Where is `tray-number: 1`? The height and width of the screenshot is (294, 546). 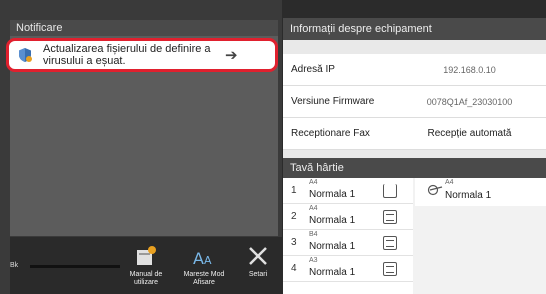 tray-number: 1 is located at coordinates (294, 190).